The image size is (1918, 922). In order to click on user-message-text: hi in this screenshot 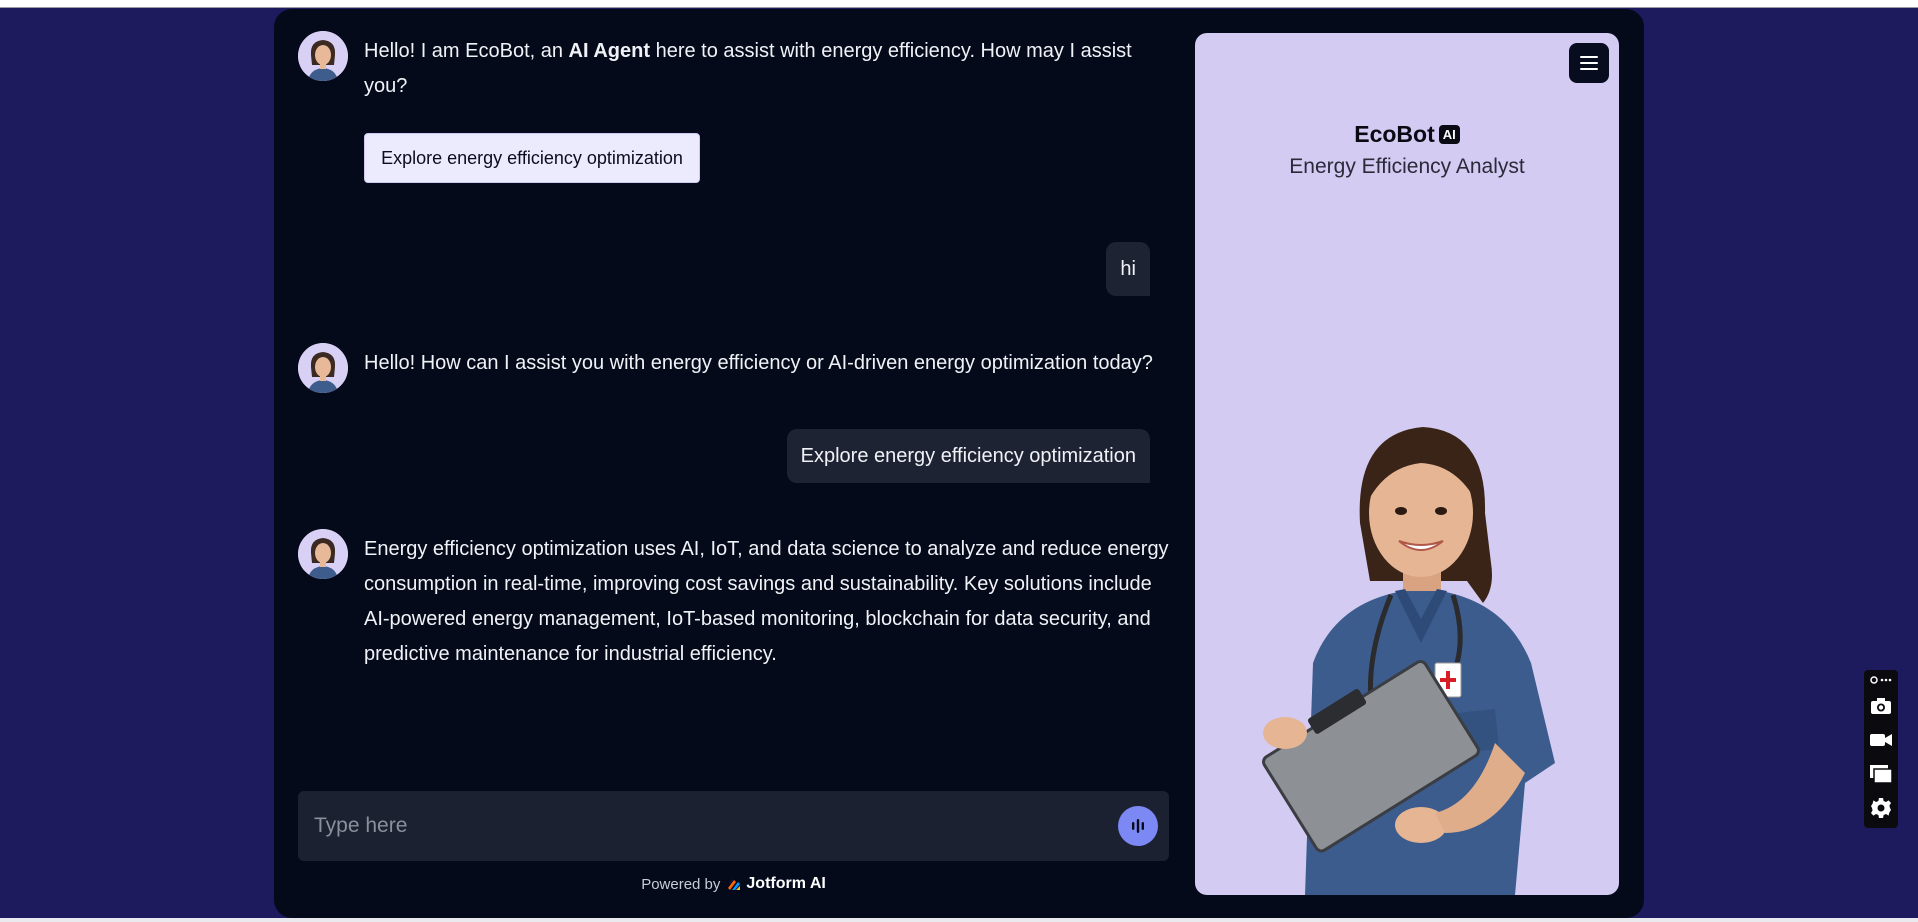, I will do `click(1128, 268)`.